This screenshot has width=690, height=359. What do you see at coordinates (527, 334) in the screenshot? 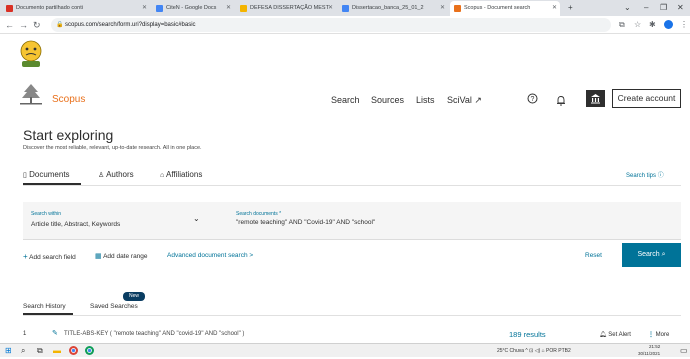
I see `results-link: 189 results` at bounding box center [527, 334].